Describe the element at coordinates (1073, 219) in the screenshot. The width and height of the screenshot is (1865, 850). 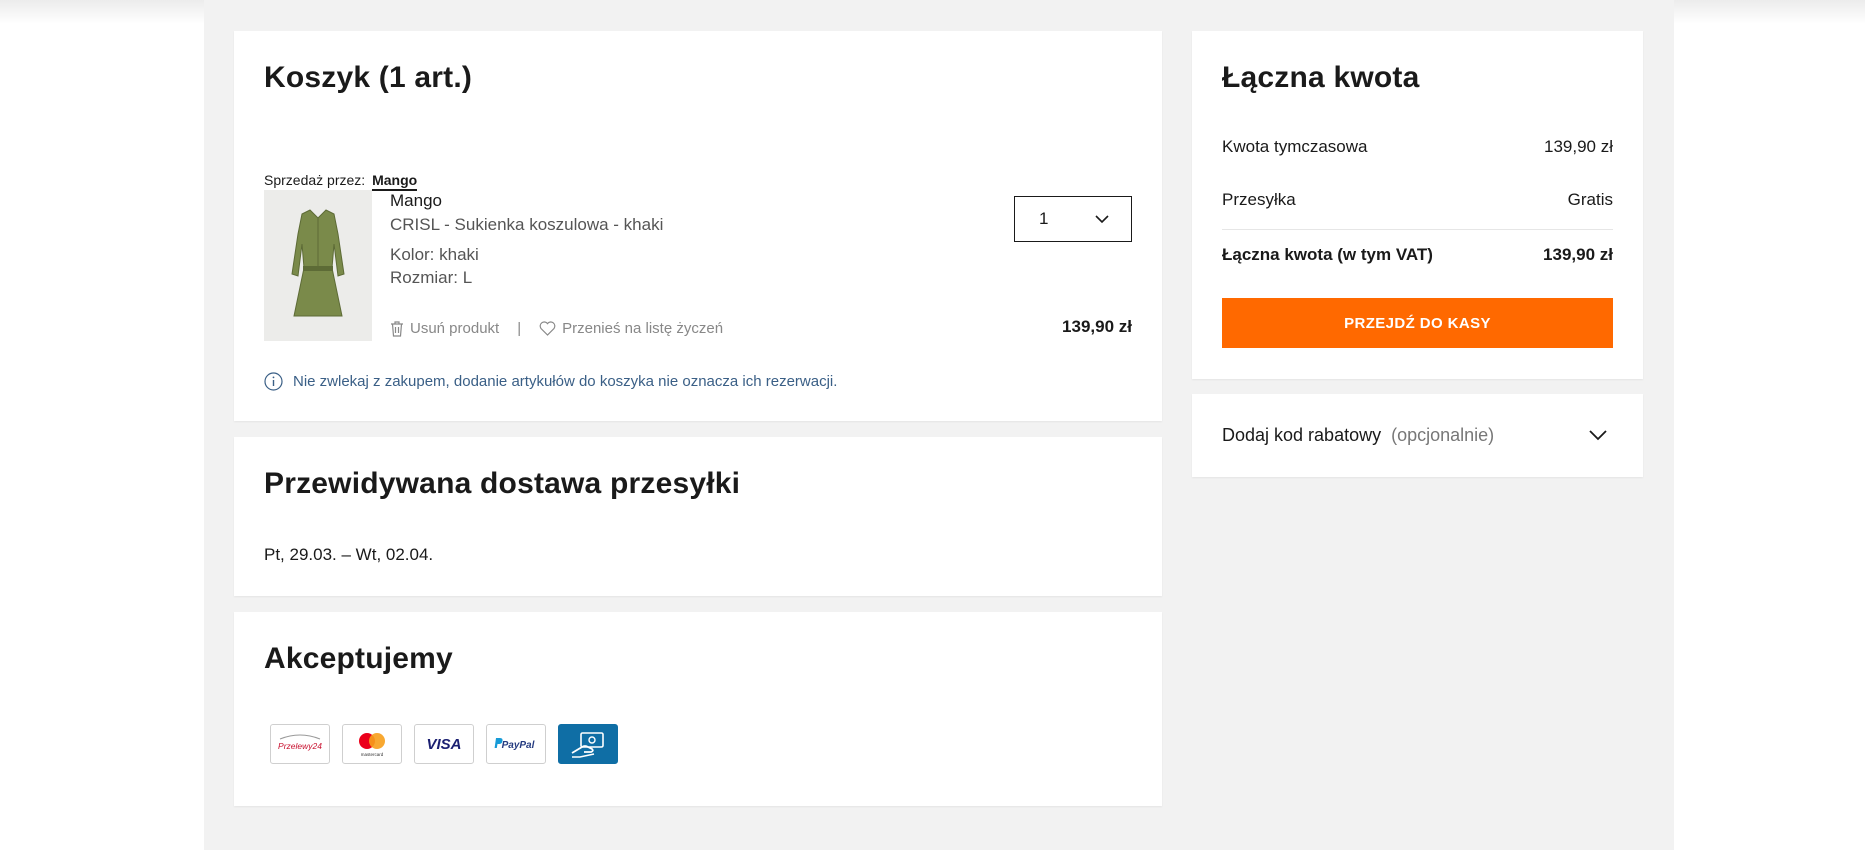
I see `quantity-select: 1` at that location.